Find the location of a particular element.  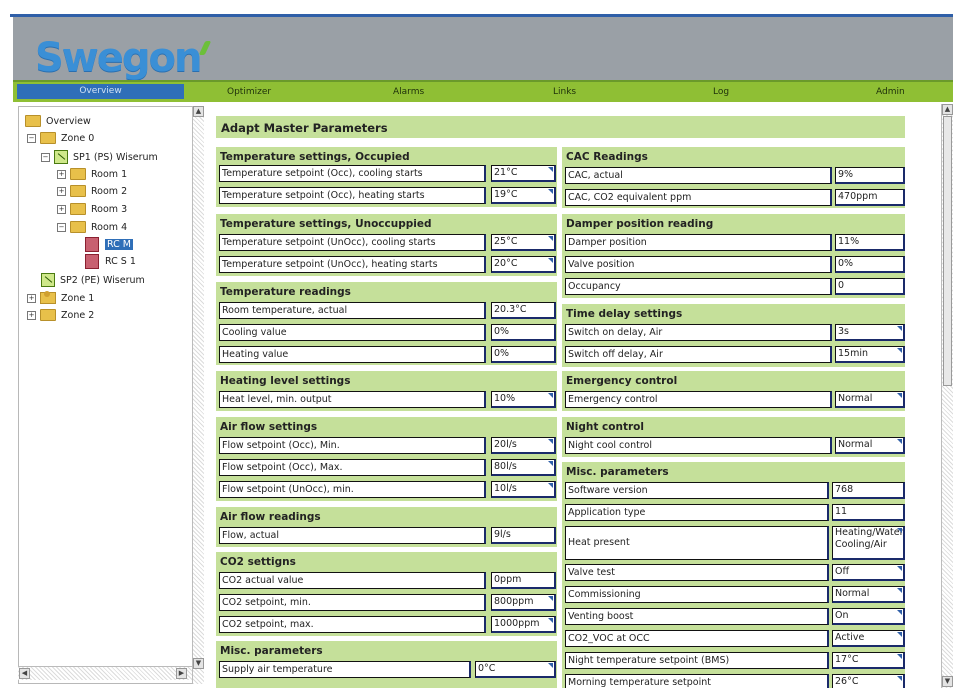

param-input: Heating/Water, Cooling/Air is located at coordinates (868, 543).